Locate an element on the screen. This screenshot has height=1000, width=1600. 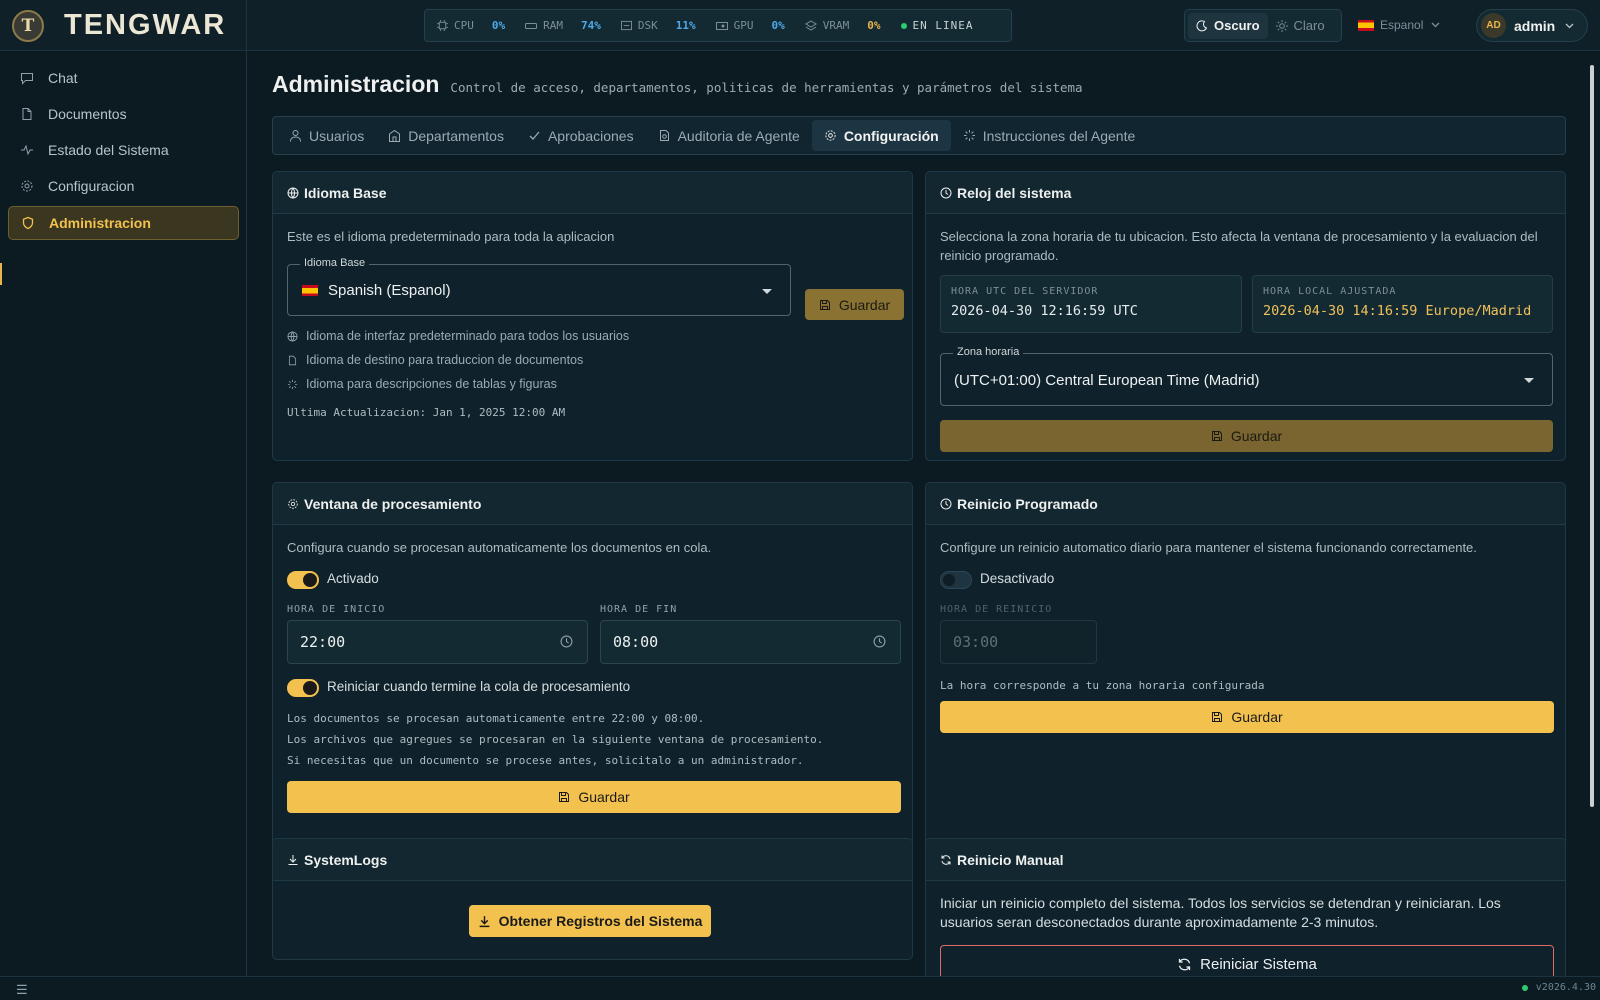
sidebar-item-label: Chat is located at coordinates (63, 78).